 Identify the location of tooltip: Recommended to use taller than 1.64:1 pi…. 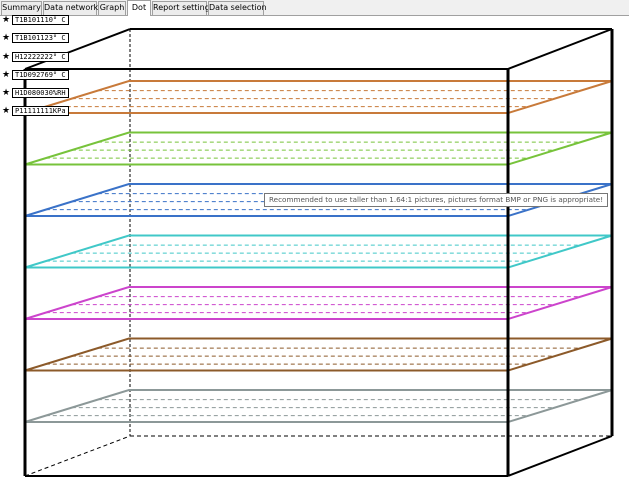
(436, 200).